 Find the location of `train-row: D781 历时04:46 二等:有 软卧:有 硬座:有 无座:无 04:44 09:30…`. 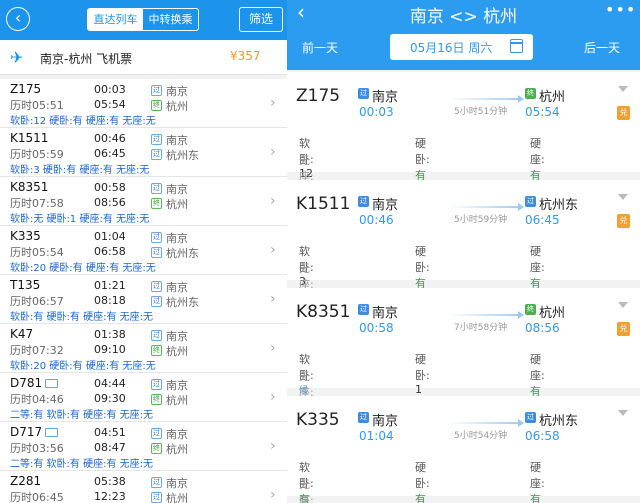

train-row: D781 历时04:46 二等:有 软卧:有 硬座:有 无座:无 04:44 09:30… is located at coordinates (143, 397).